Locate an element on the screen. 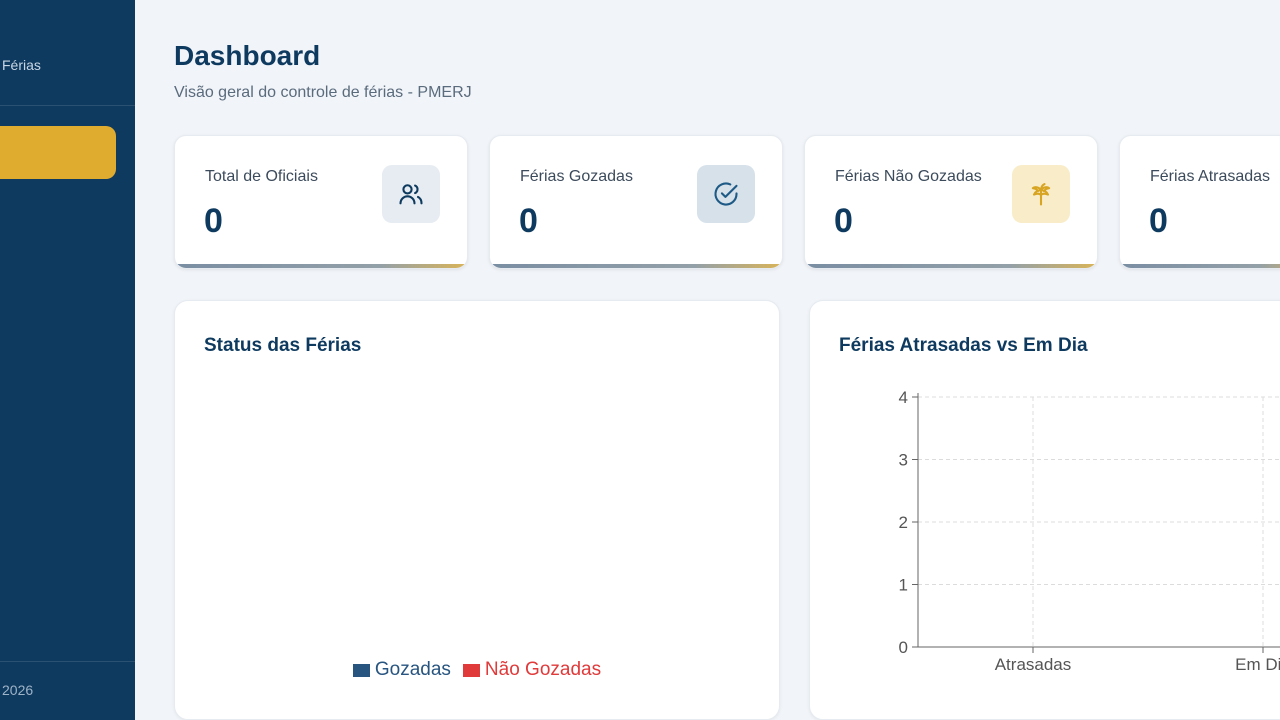 The image size is (1280, 720). palm-tree-icon is located at coordinates (1041, 194).